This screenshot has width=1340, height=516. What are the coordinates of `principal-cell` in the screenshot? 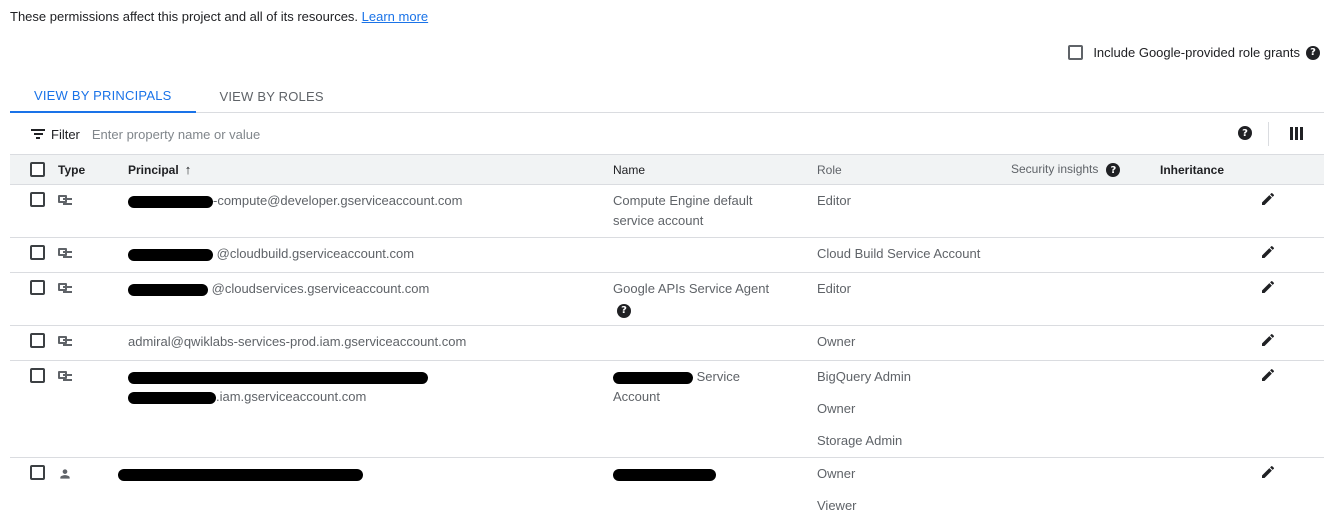 It's located at (365, 487).